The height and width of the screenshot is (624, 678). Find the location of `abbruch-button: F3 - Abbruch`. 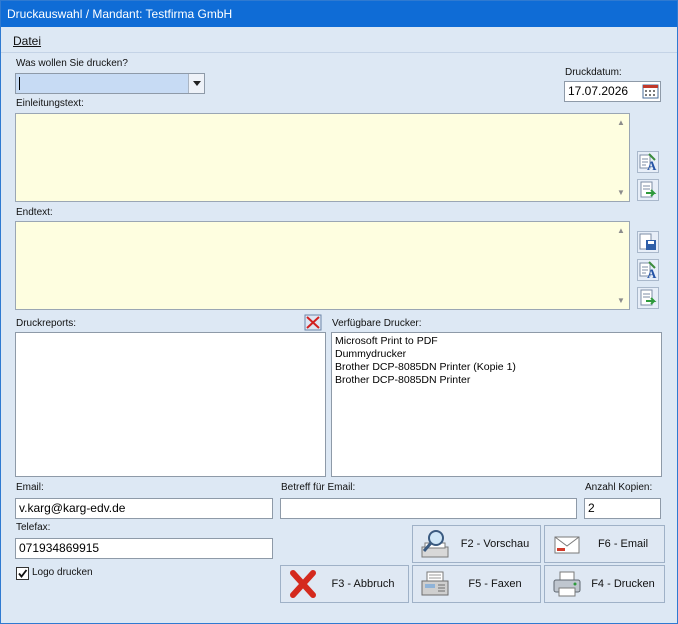

abbruch-button: F3 - Abbruch is located at coordinates (344, 584).